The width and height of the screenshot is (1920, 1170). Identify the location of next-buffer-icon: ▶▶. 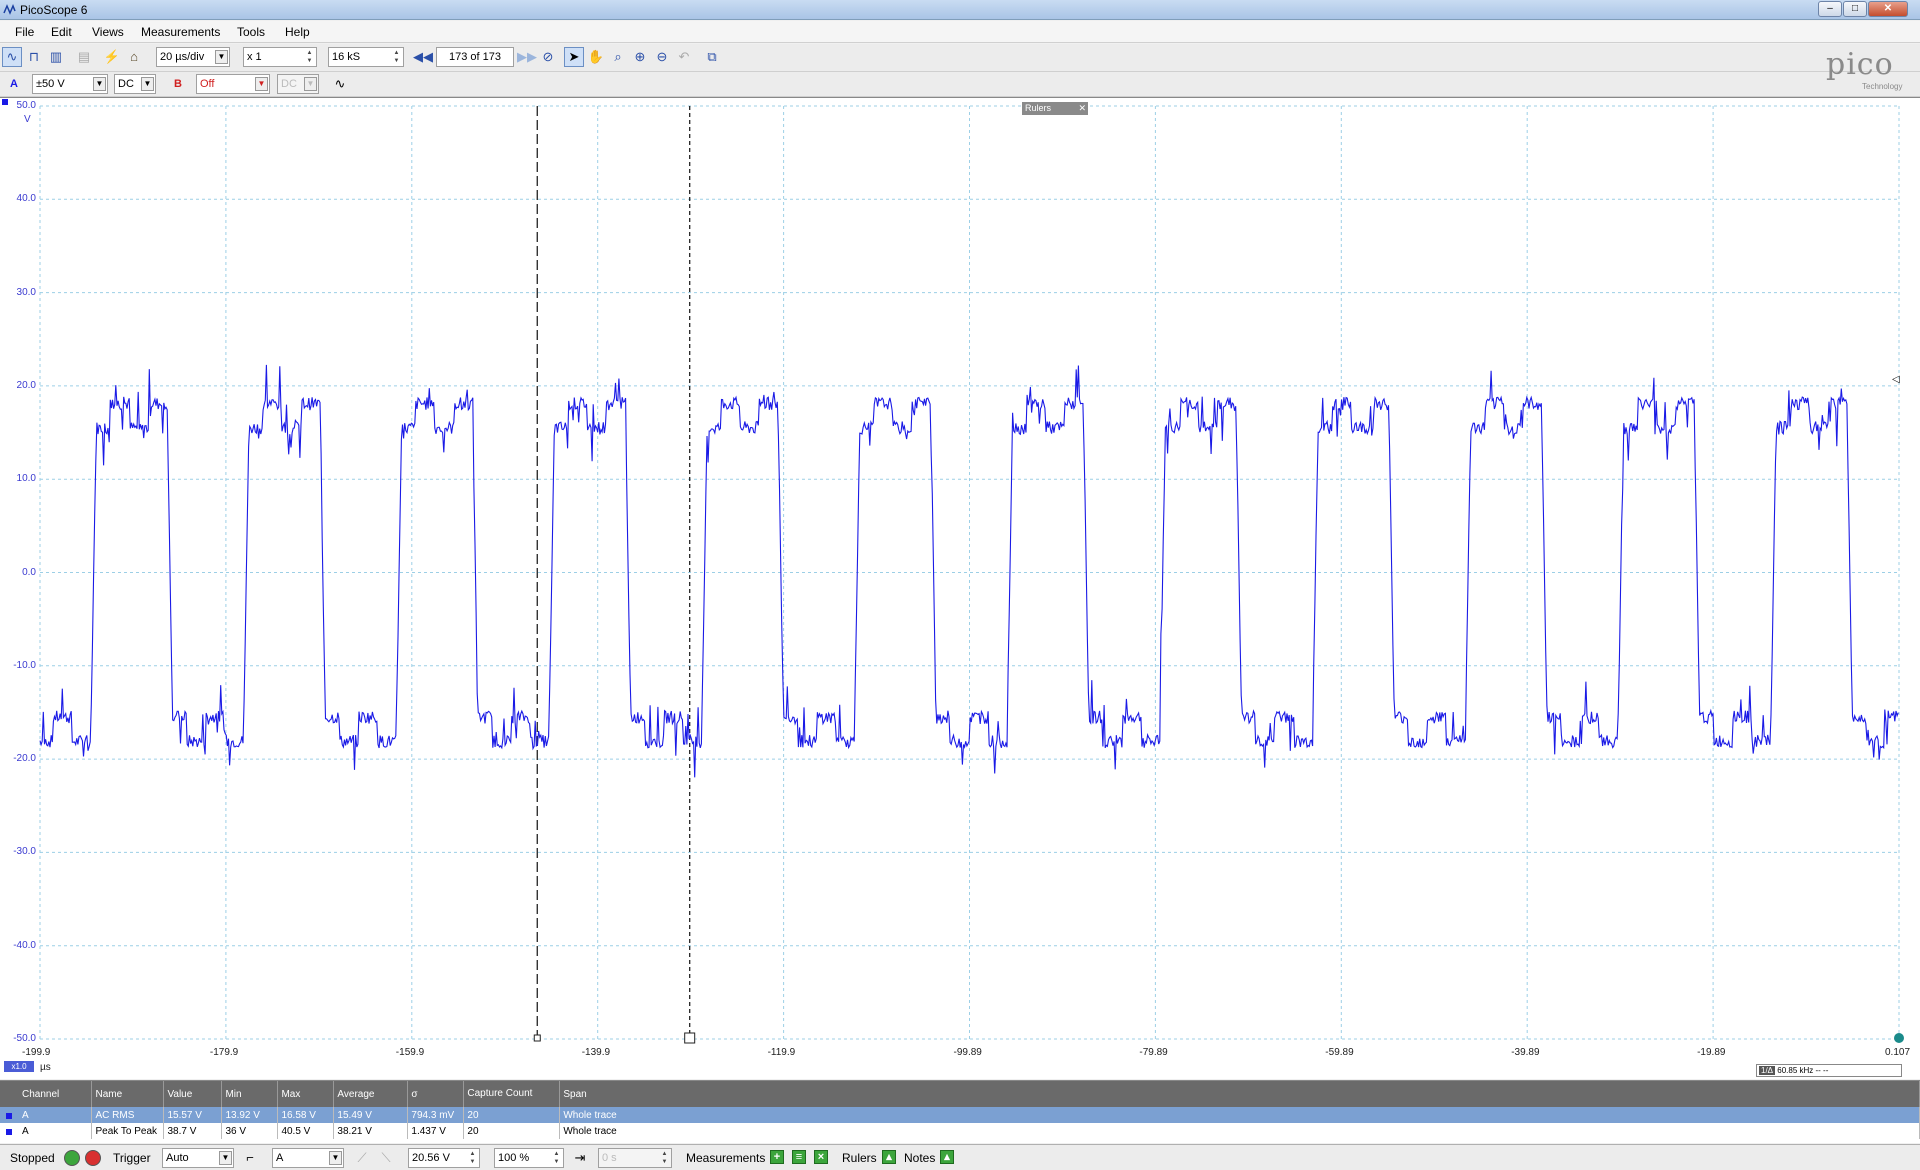
(526, 57).